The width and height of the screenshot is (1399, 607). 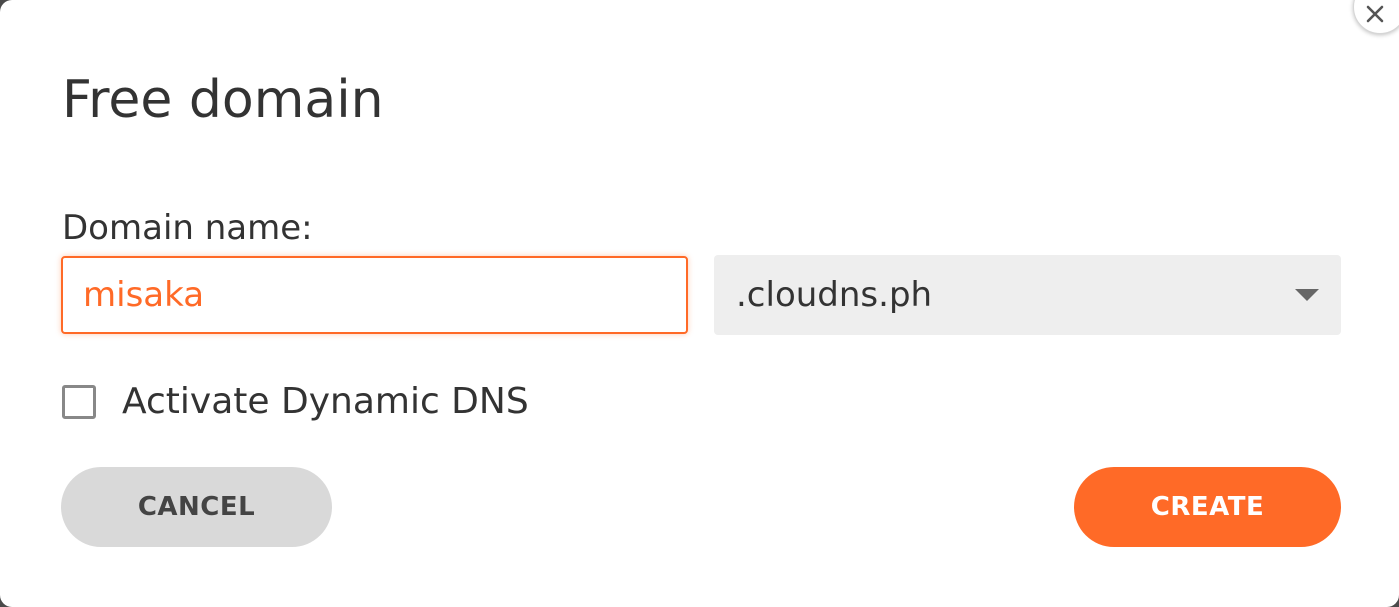 I want to click on dynamic-dns-label: Activate Dynamic DNS, so click(x=325, y=401).